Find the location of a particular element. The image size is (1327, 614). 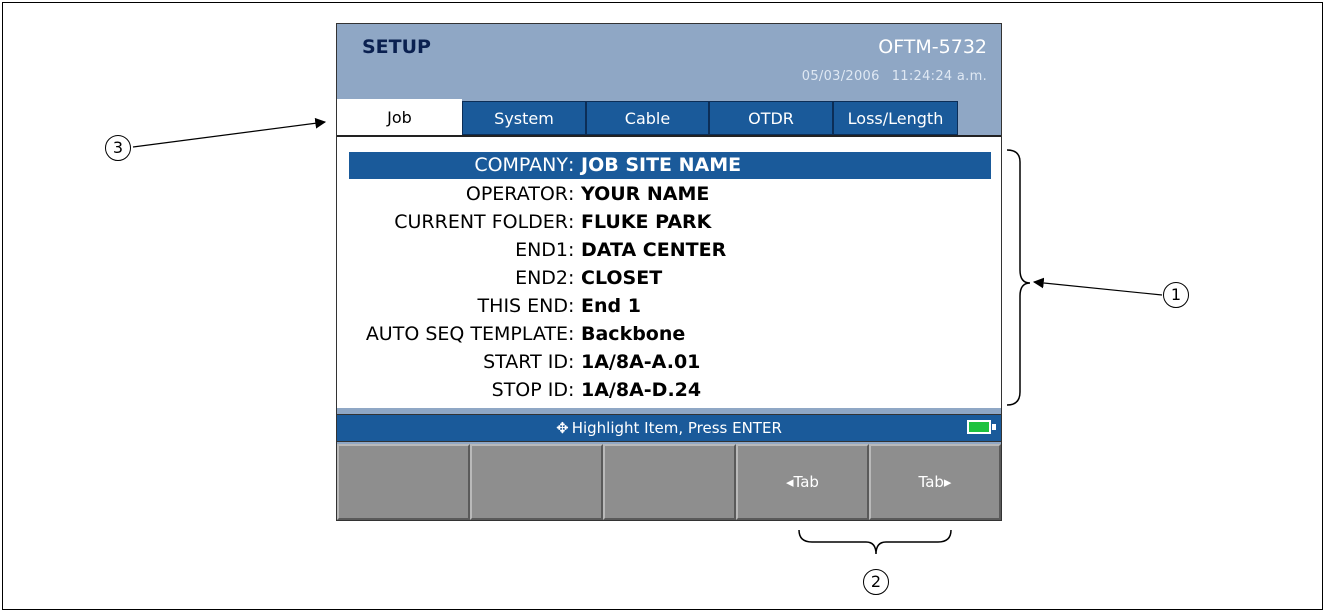

callout-3: 3 is located at coordinates (118, 148).